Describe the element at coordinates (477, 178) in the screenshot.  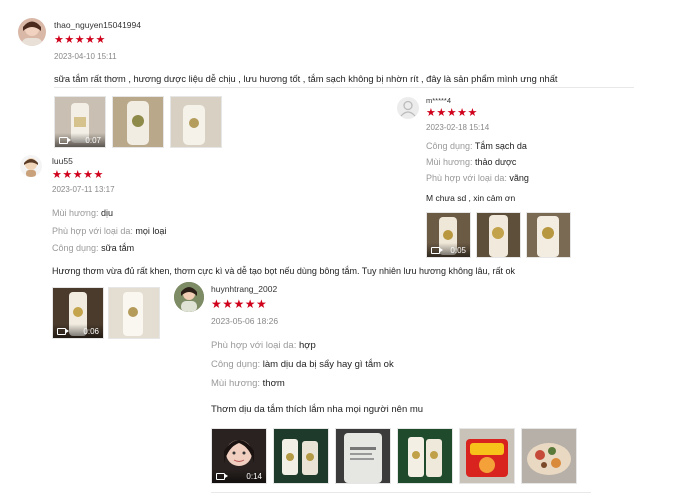
I see `review-attribute: Phù hợp với loại da: vãng` at that location.